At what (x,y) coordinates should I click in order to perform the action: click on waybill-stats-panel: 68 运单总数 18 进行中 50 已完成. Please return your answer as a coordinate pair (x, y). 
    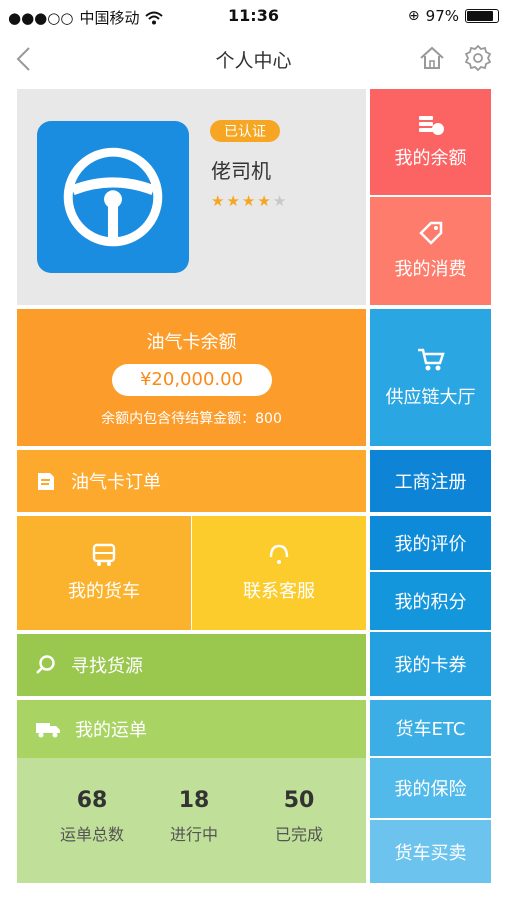
    Looking at the image, I should click on (191, 820).